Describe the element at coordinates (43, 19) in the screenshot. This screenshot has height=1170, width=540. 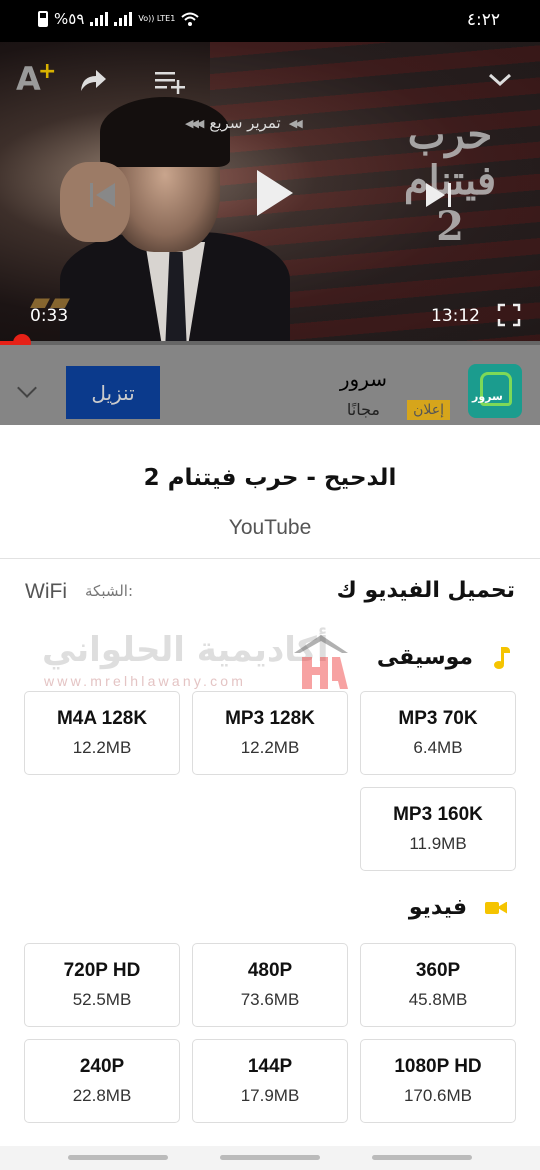
I see `battery-icon` at that location.